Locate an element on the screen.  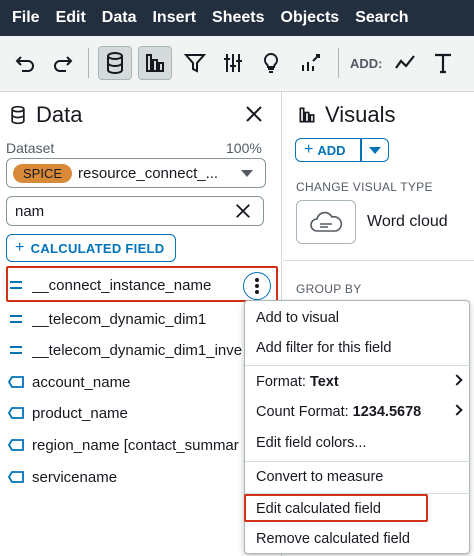
add-visual-dropdown is located at coordinates (375, 150).